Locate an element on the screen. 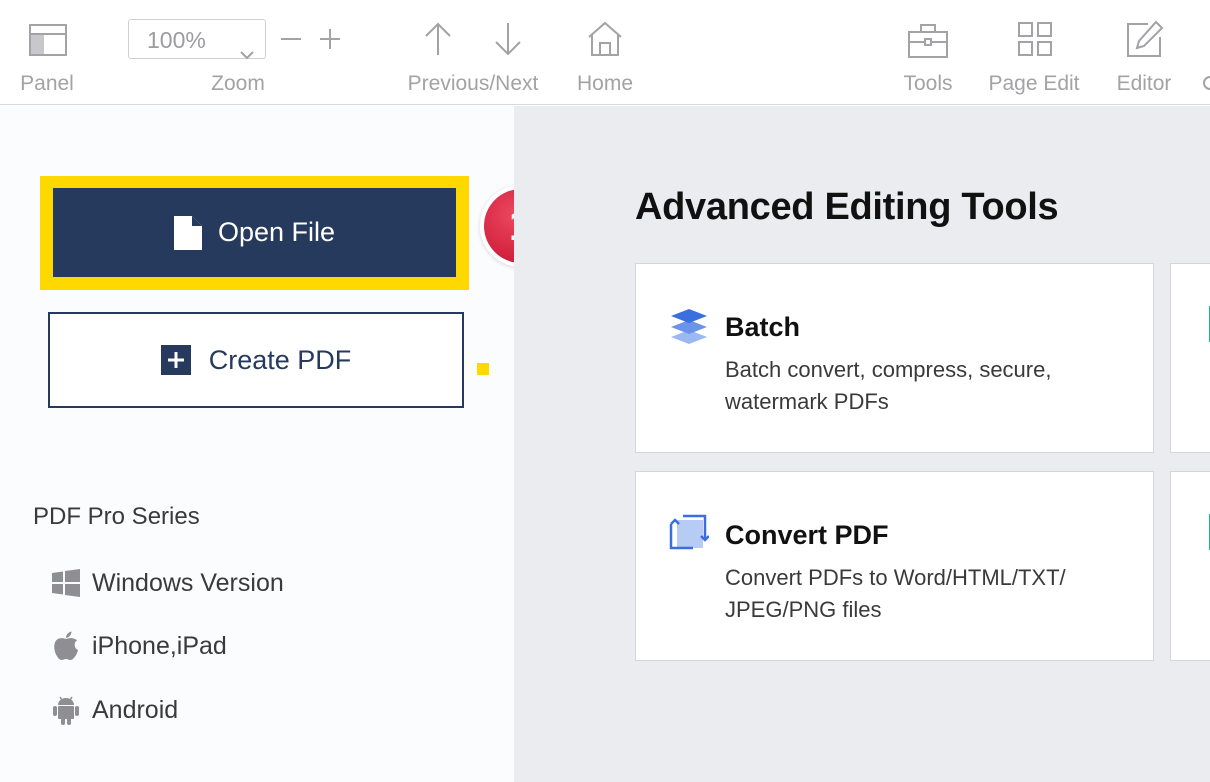  open-file-label: Open File is located at coordinates (276, 232).